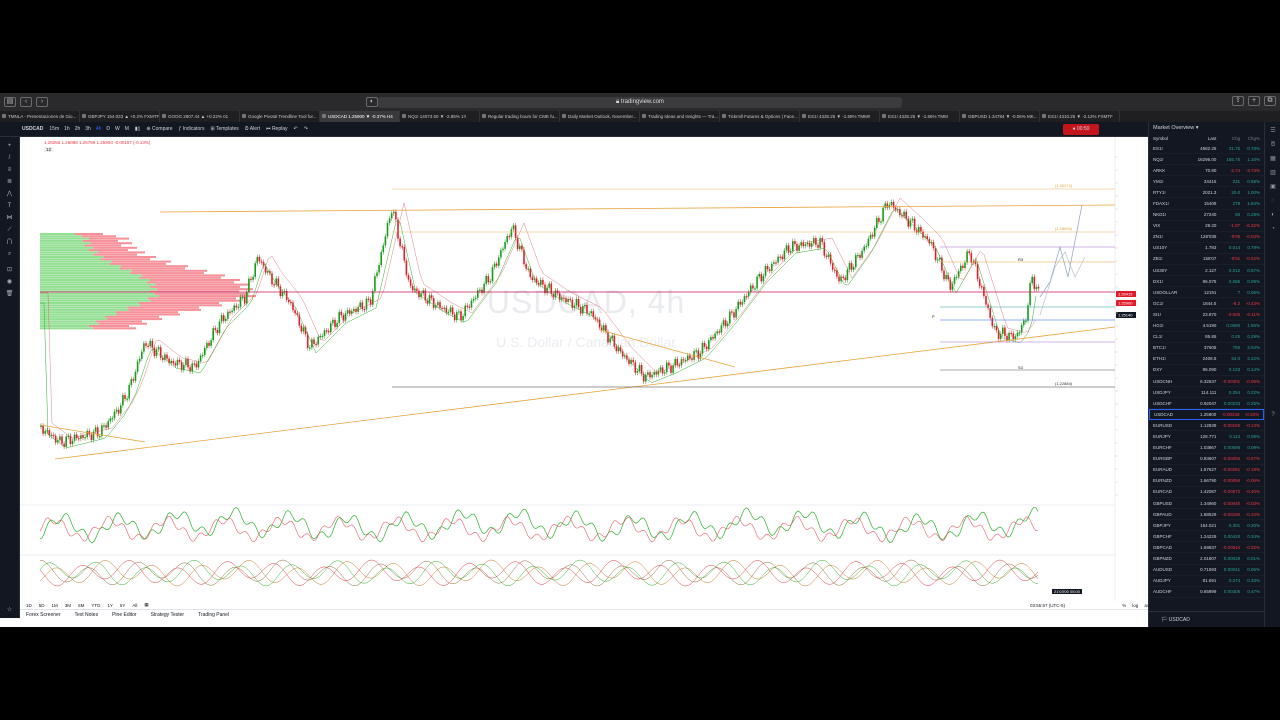 The height and width of the screenshot is (720, 1280). I want to click on hide-drawings-icon: ◉, so click(9, 282).